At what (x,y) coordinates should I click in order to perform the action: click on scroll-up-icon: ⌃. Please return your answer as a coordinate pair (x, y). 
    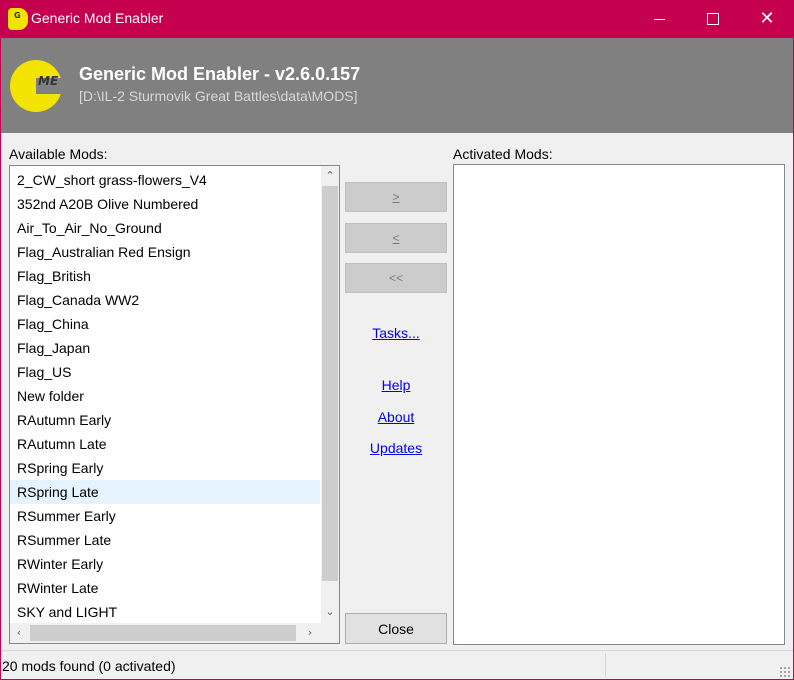
    Looking at the image, I should click on (330, 176).